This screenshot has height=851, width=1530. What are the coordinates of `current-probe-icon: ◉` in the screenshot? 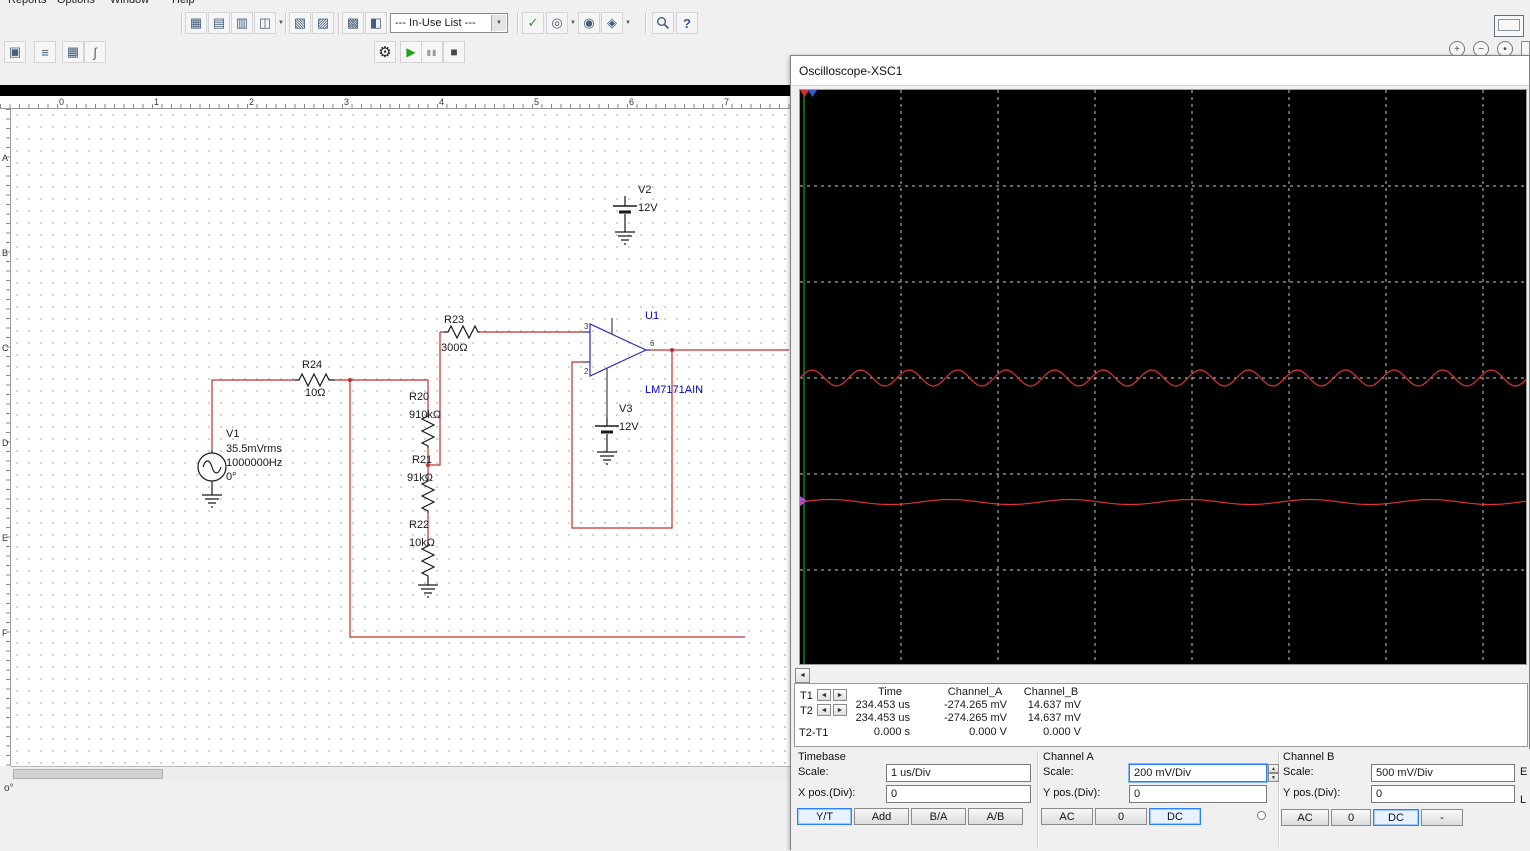 It's located at (589, 23).